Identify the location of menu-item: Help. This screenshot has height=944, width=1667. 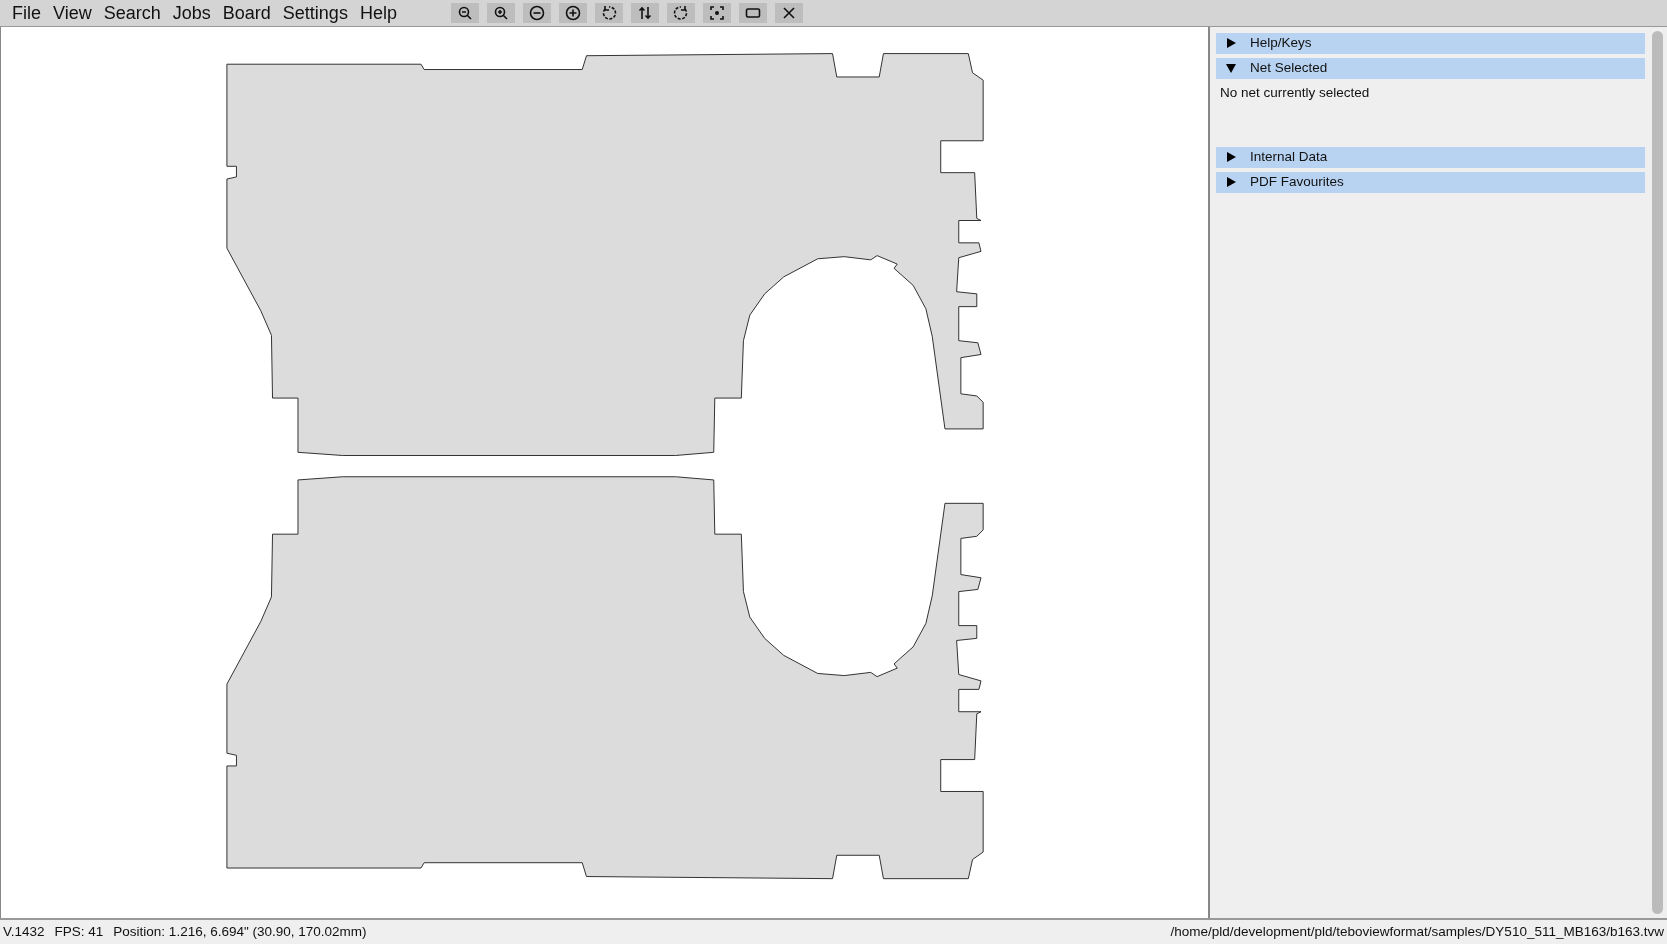
(378, 13).